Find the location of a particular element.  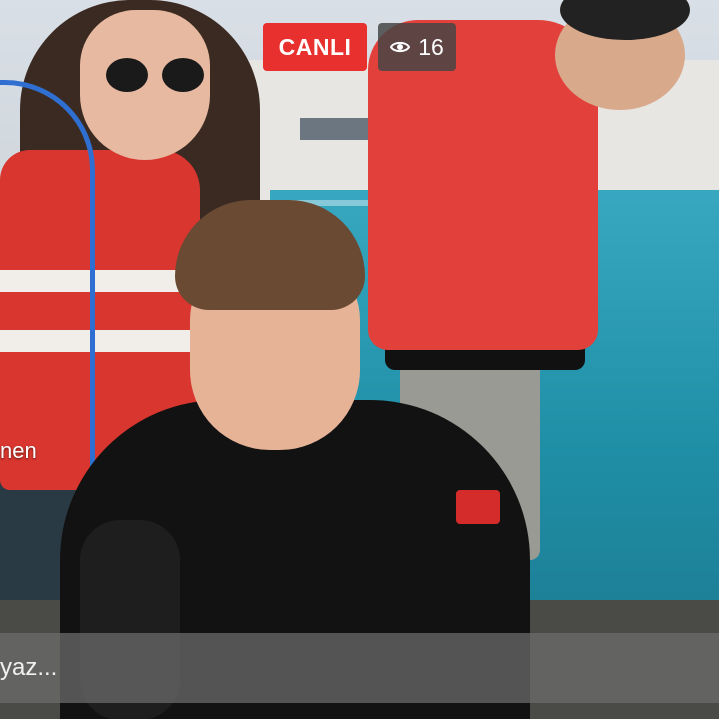

flag-patch is located at coordinates (478, 507).